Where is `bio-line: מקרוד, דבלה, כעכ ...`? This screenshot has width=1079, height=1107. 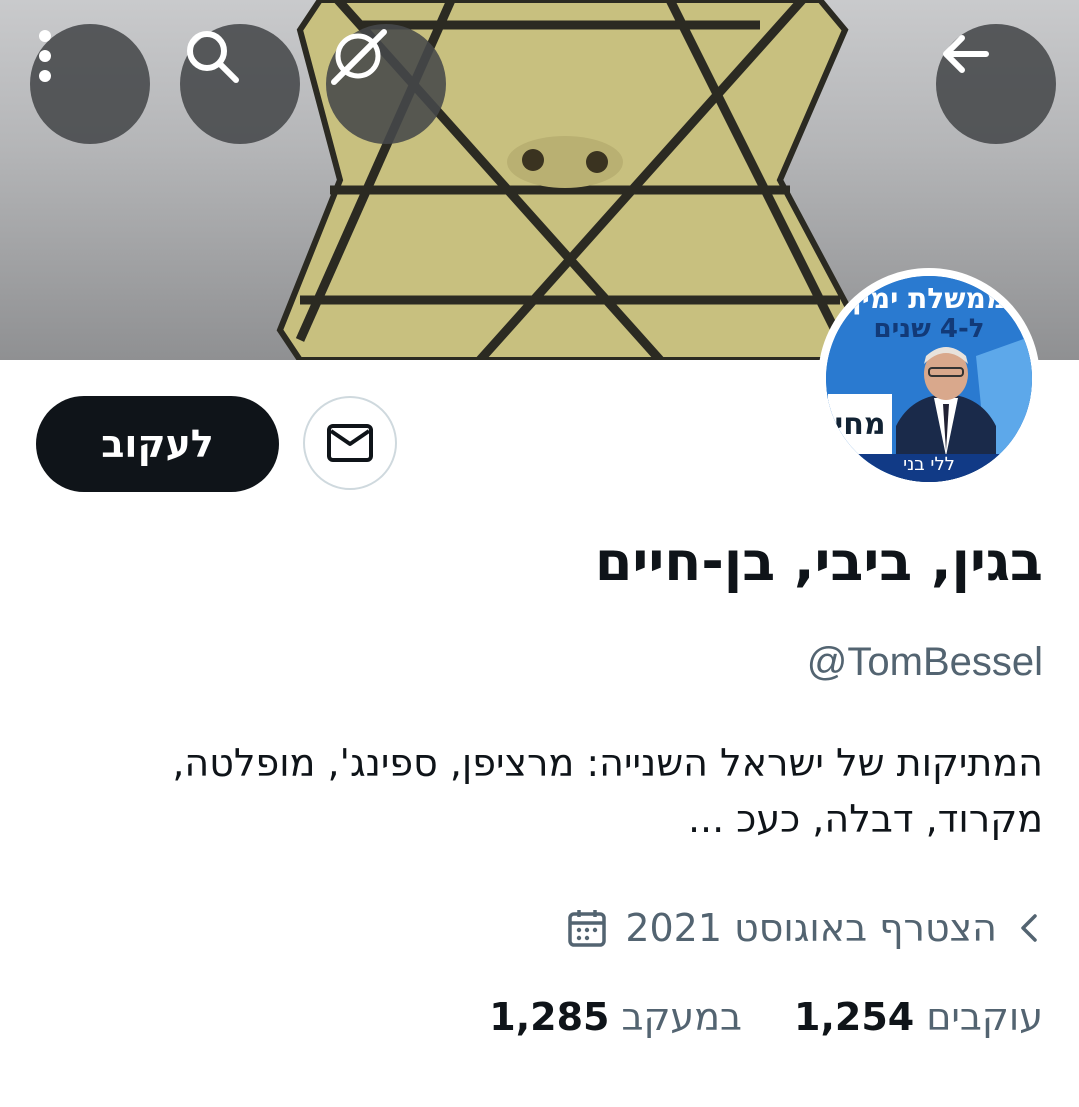 bio-line: מקרוד, דבלה, כעכ ... is located at coordinates (865, 819).